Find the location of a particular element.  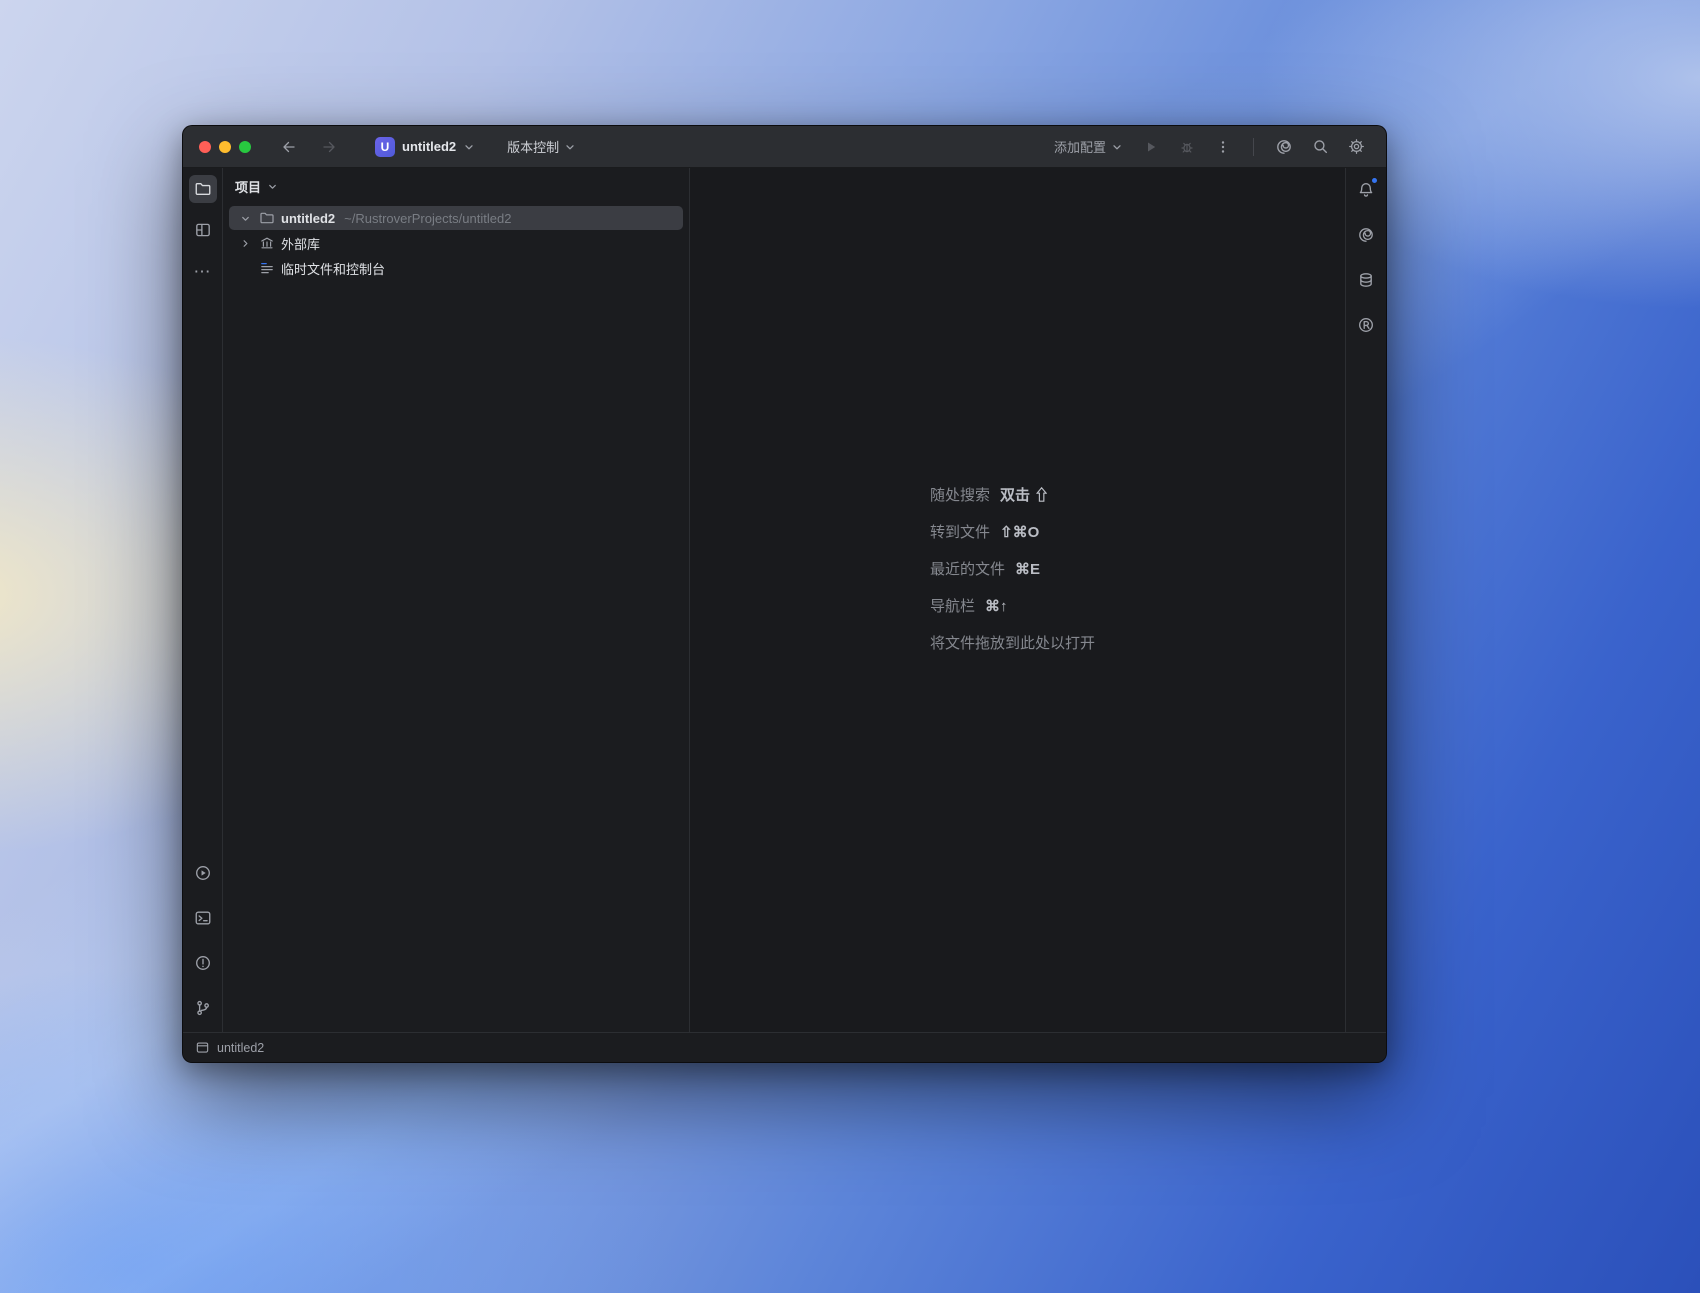

shortcut-keys: ⇧⌘O is located at coordinates (1020, 532).